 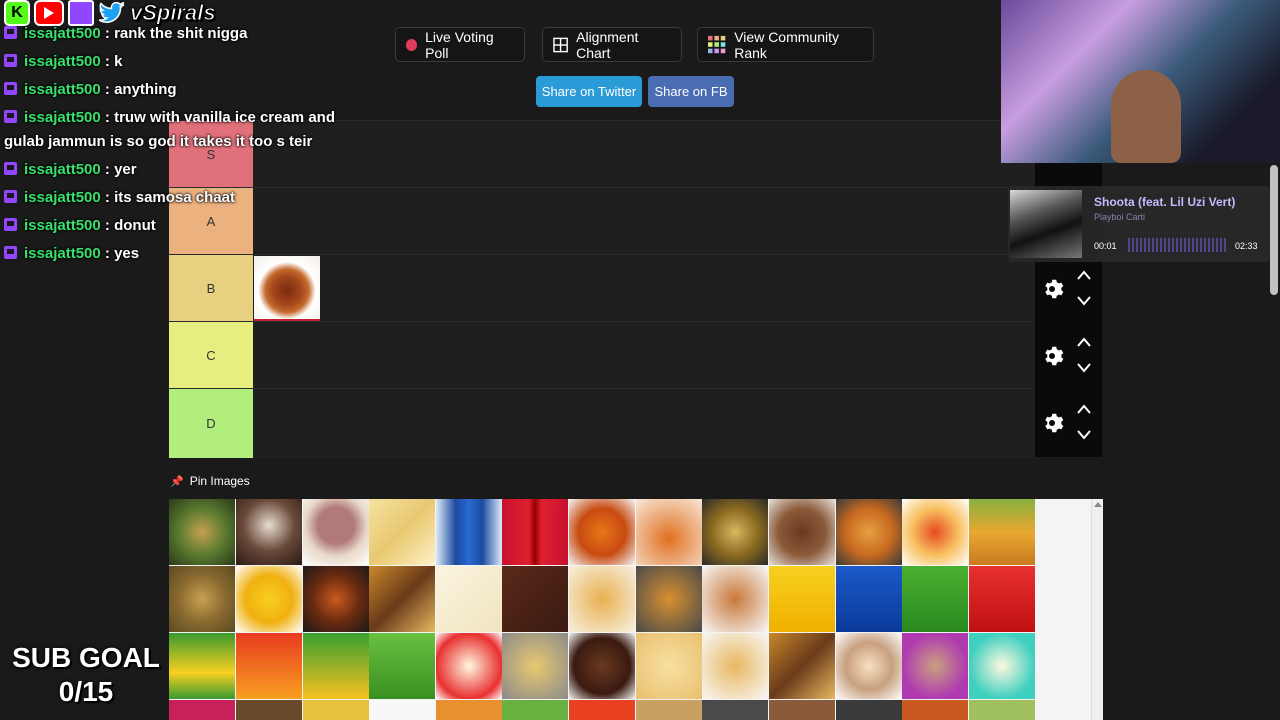 I want to click on tier-label-c: C, so click(x=211, y=355).